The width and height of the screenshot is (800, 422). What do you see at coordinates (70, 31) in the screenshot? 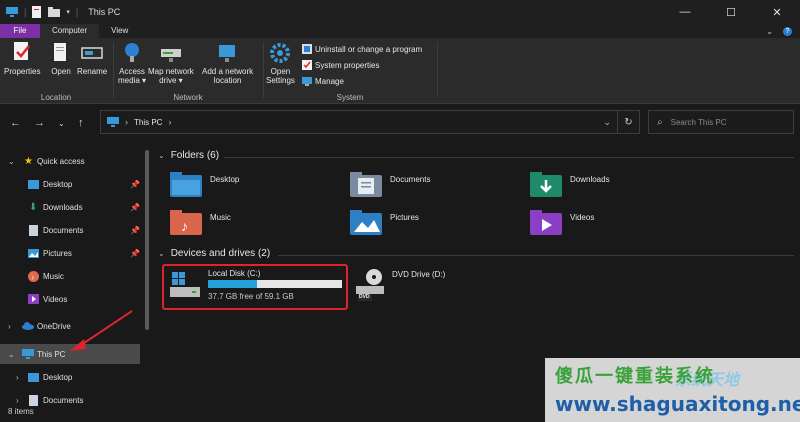
I see `tab-computer: Computer` at bounding box center [70, 31].